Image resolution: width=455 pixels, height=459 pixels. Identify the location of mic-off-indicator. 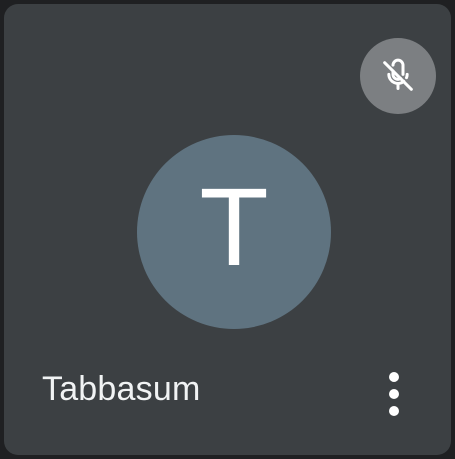
(398, 76).